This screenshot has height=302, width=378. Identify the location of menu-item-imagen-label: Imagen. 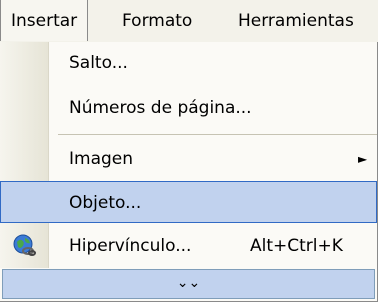
(101, 159).